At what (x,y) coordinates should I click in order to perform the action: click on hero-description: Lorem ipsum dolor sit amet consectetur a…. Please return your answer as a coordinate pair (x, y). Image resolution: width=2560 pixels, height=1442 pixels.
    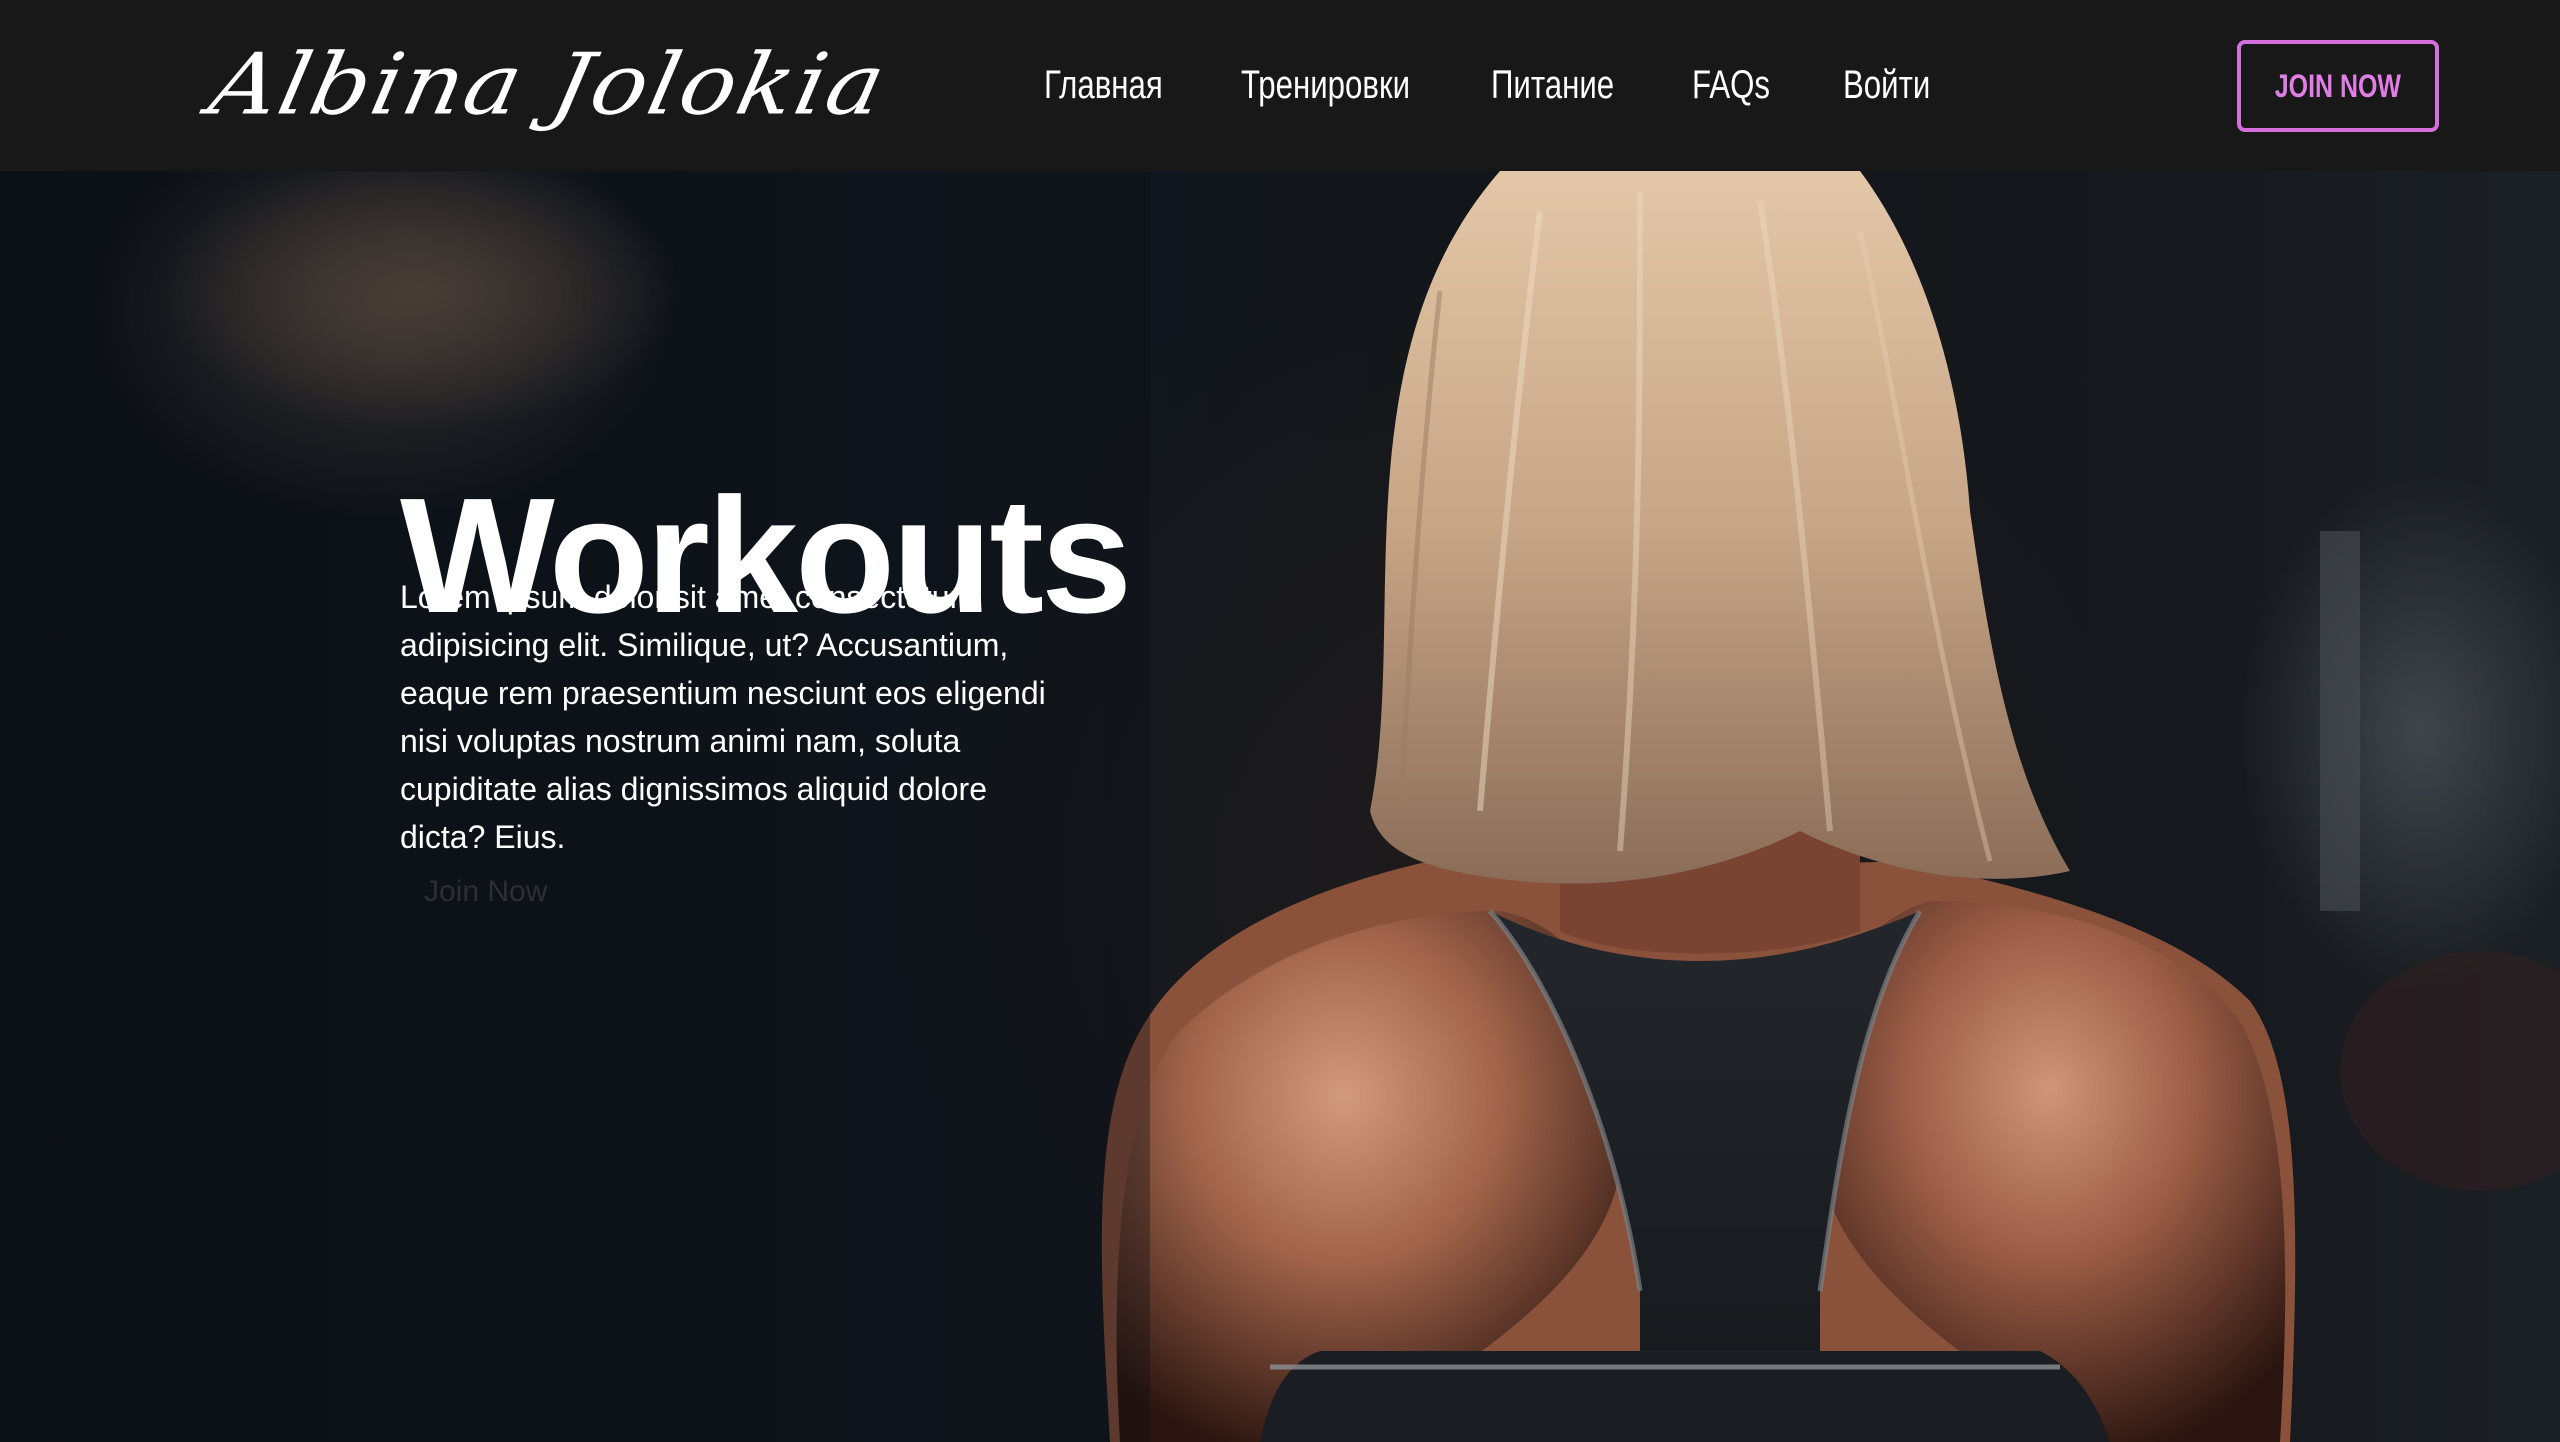
    Looking at the image, I should click on (723, 717).